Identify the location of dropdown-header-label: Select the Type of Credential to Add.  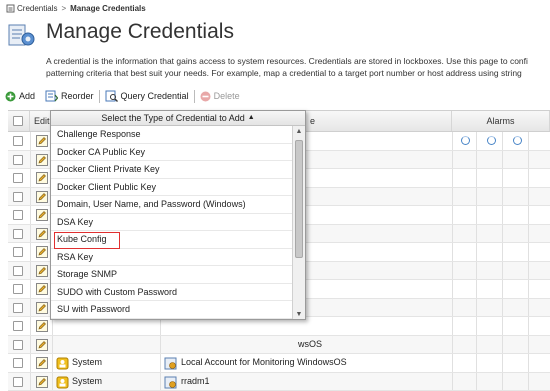
(172, 118).